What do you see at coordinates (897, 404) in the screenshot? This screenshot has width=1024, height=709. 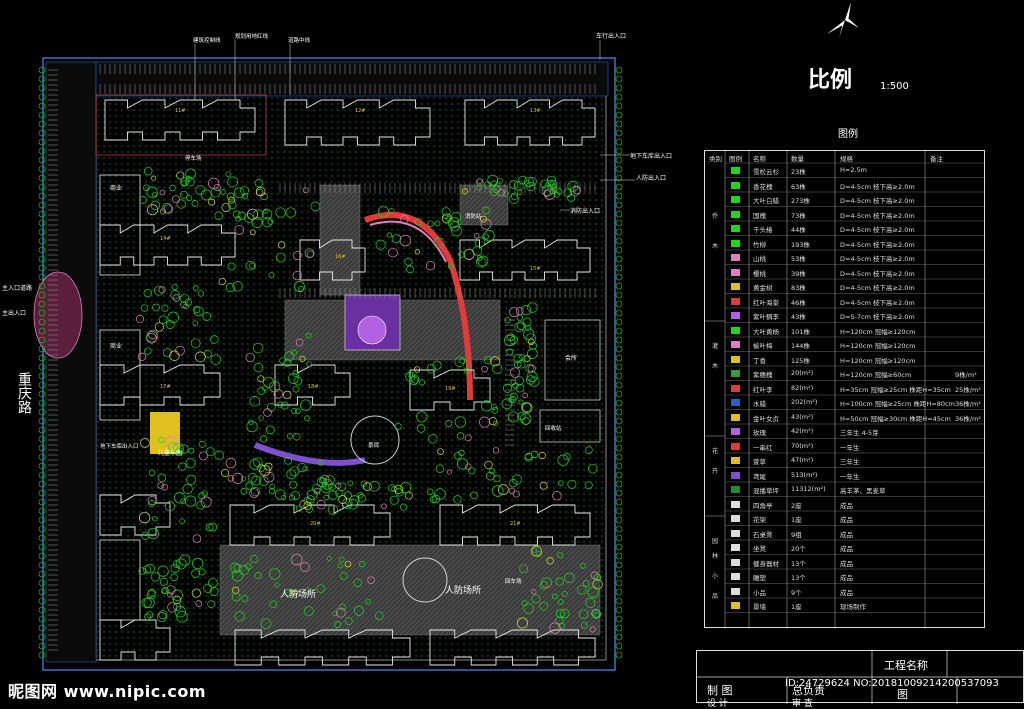 I see `legend-spec: H=100cm 冠幅≥25cm 株距H=80cm` at bounding box center [897, 404].